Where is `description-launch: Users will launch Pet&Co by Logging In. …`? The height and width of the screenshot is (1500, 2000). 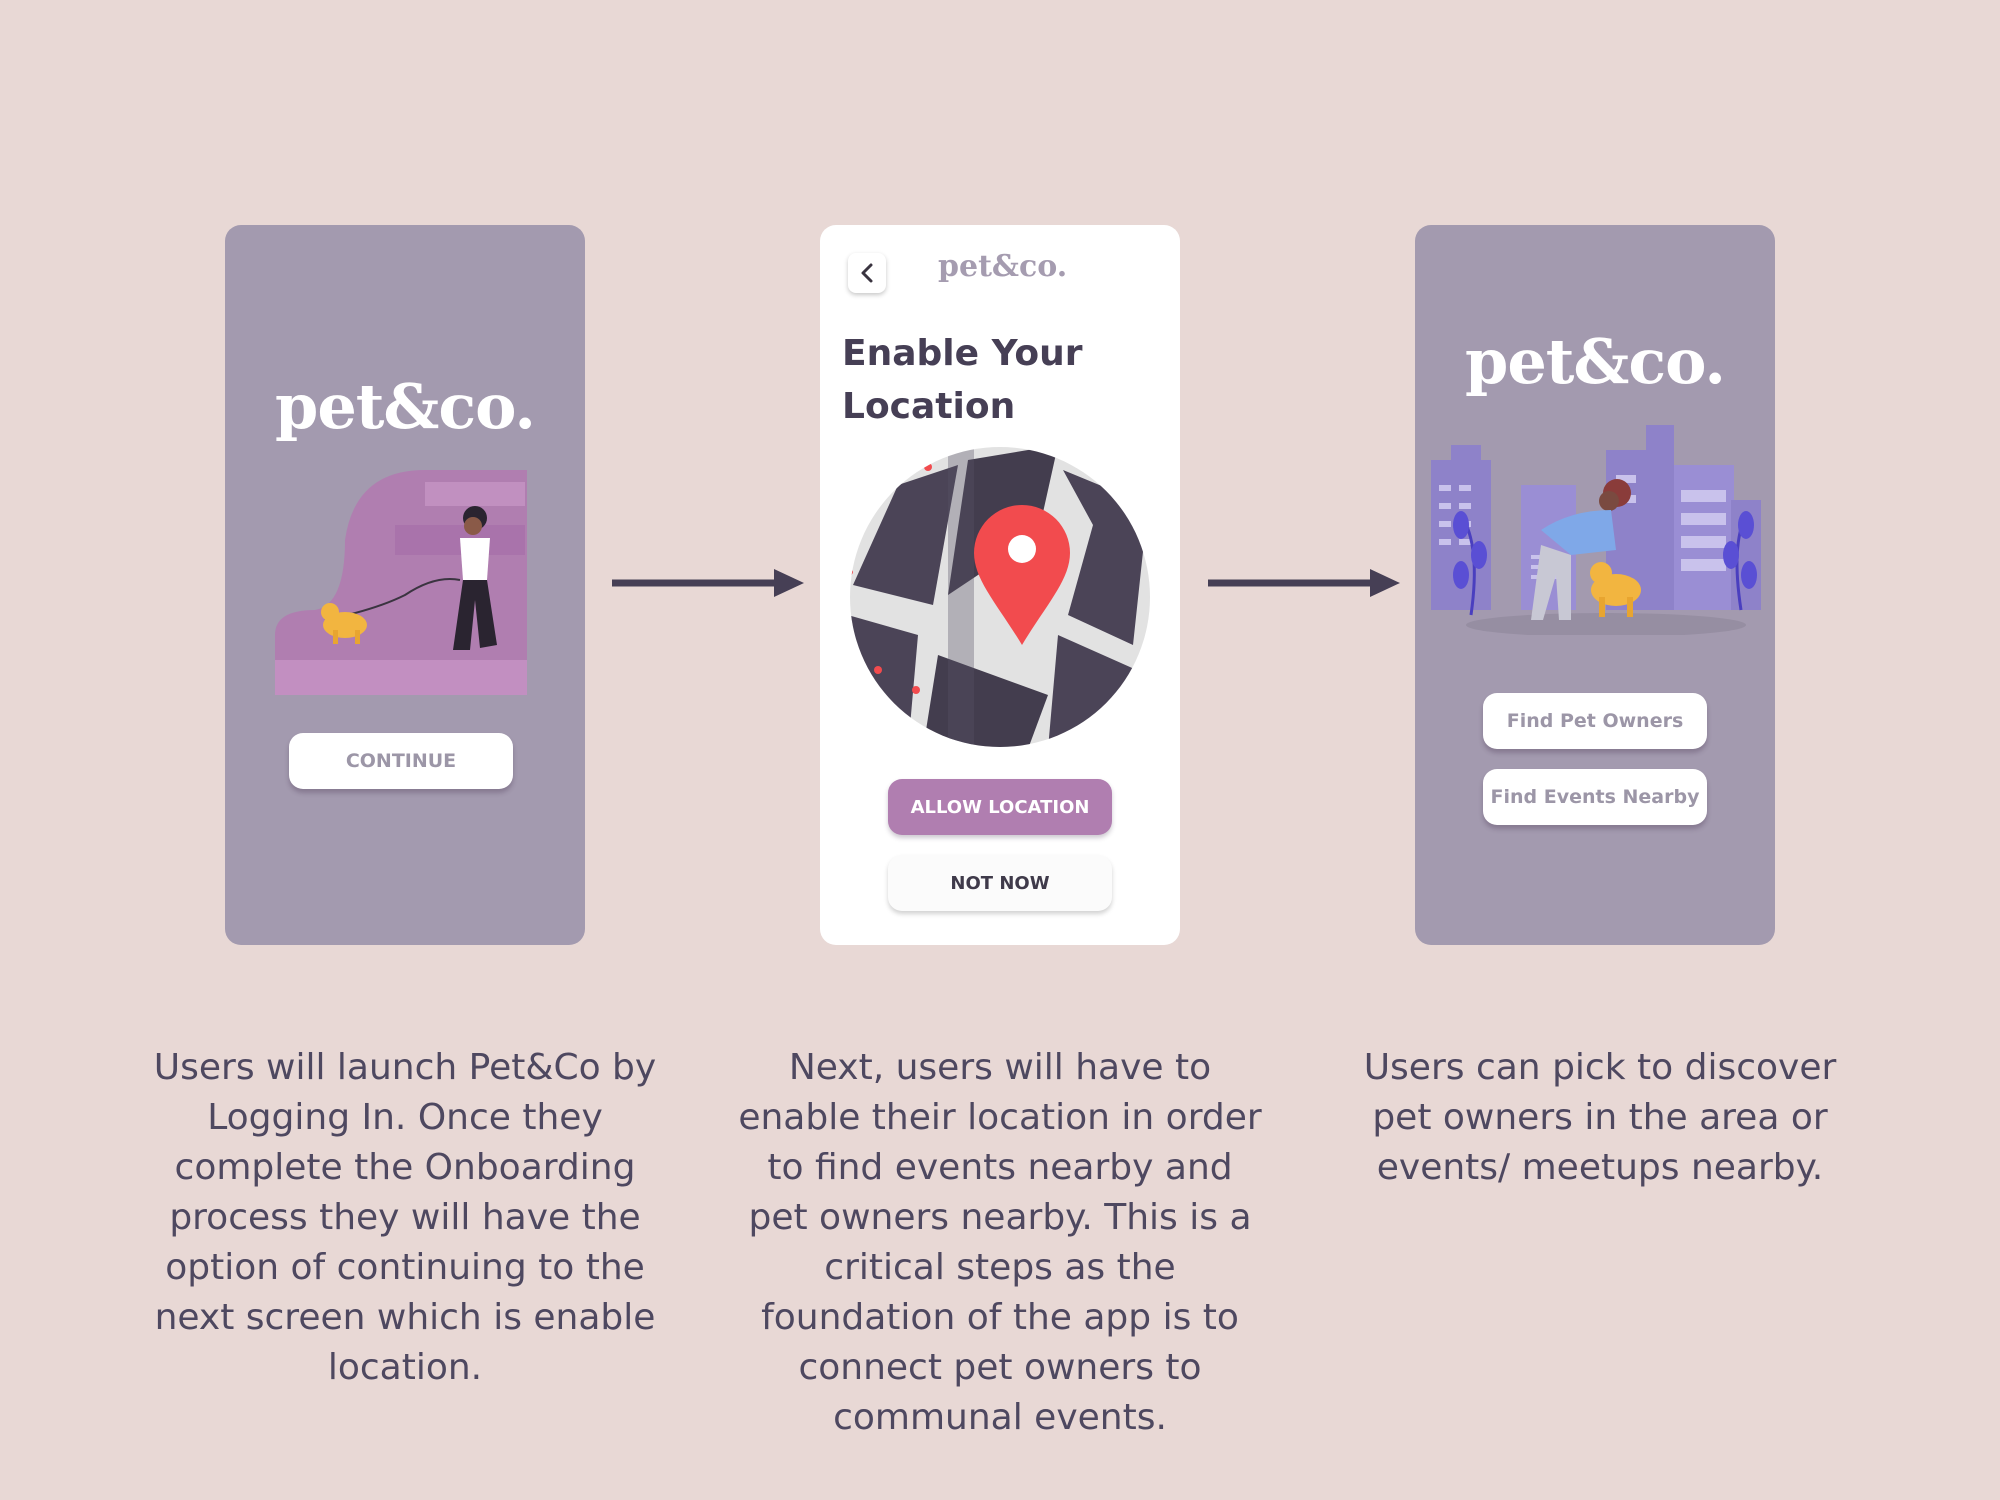 description-launch: Users will launch Pet&Co by Logging In. … is located at coordinates (405, 1218).